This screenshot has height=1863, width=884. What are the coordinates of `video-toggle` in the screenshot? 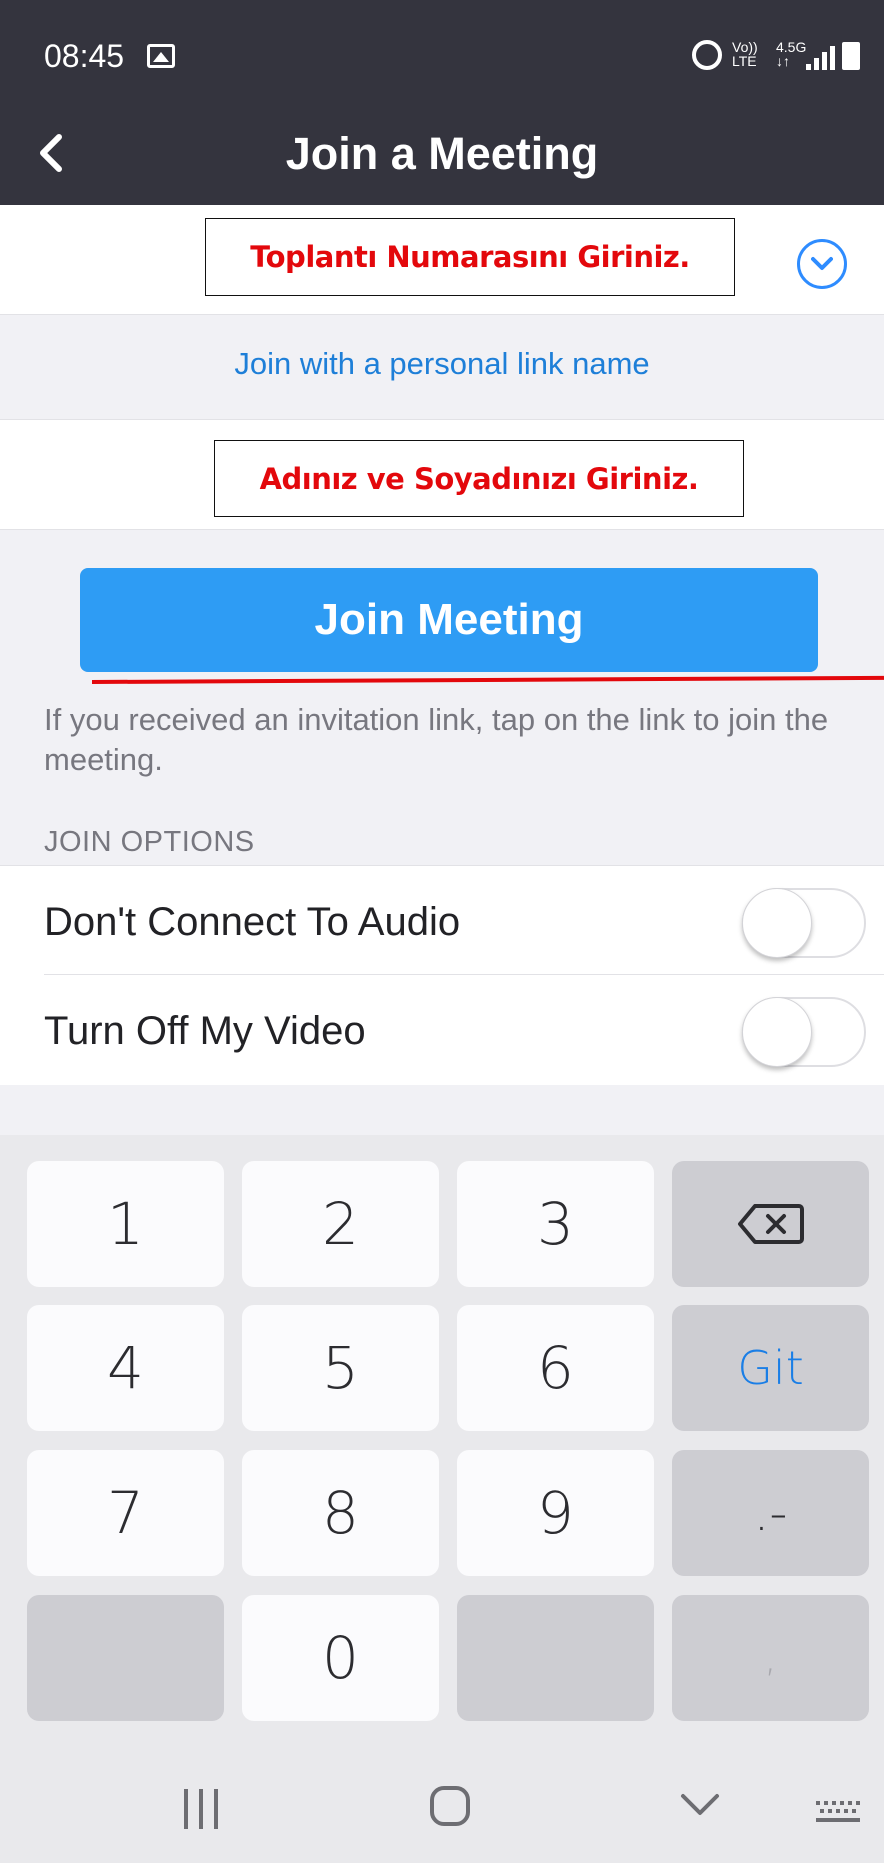 It's located at (804, 1032).